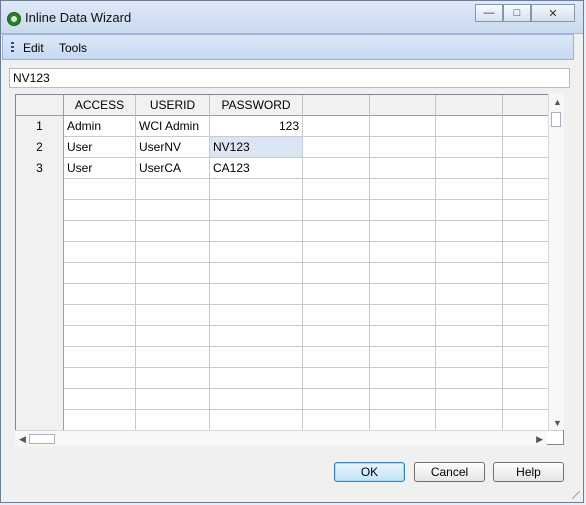 The height and width of the screenshot is (505, 586). I want to click on cancel-button: Cancel, so click(449, 472).